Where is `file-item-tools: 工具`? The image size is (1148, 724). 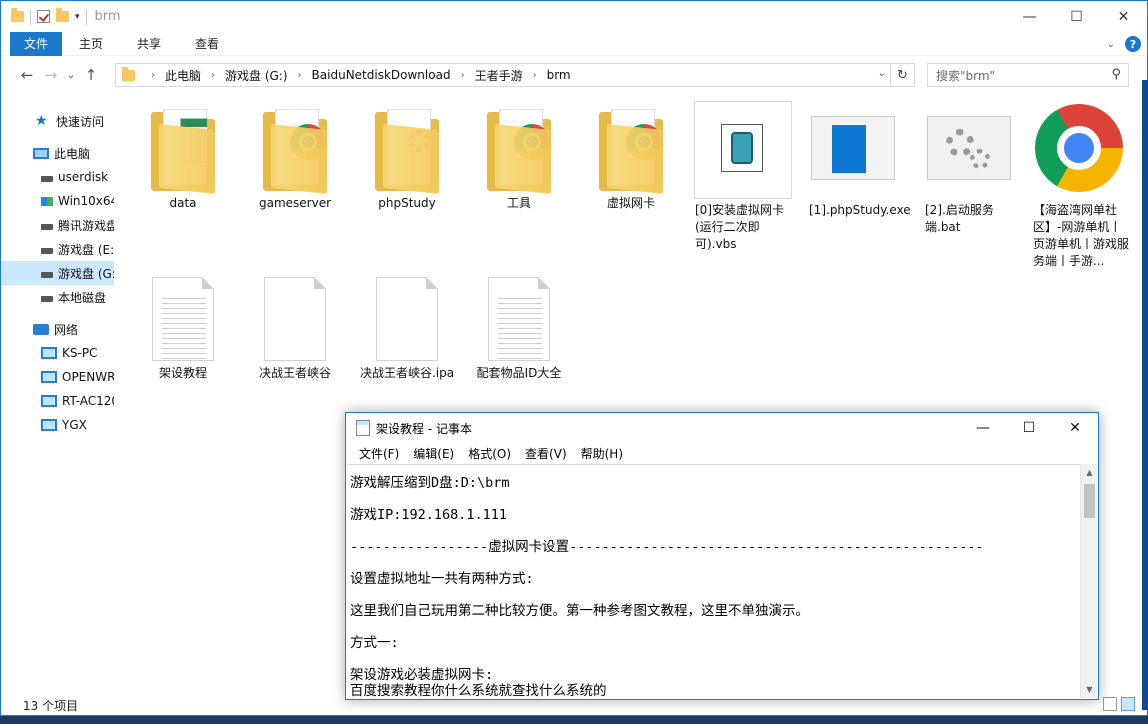 file-item-tools: 工具 is located at coordinates (519, 154).